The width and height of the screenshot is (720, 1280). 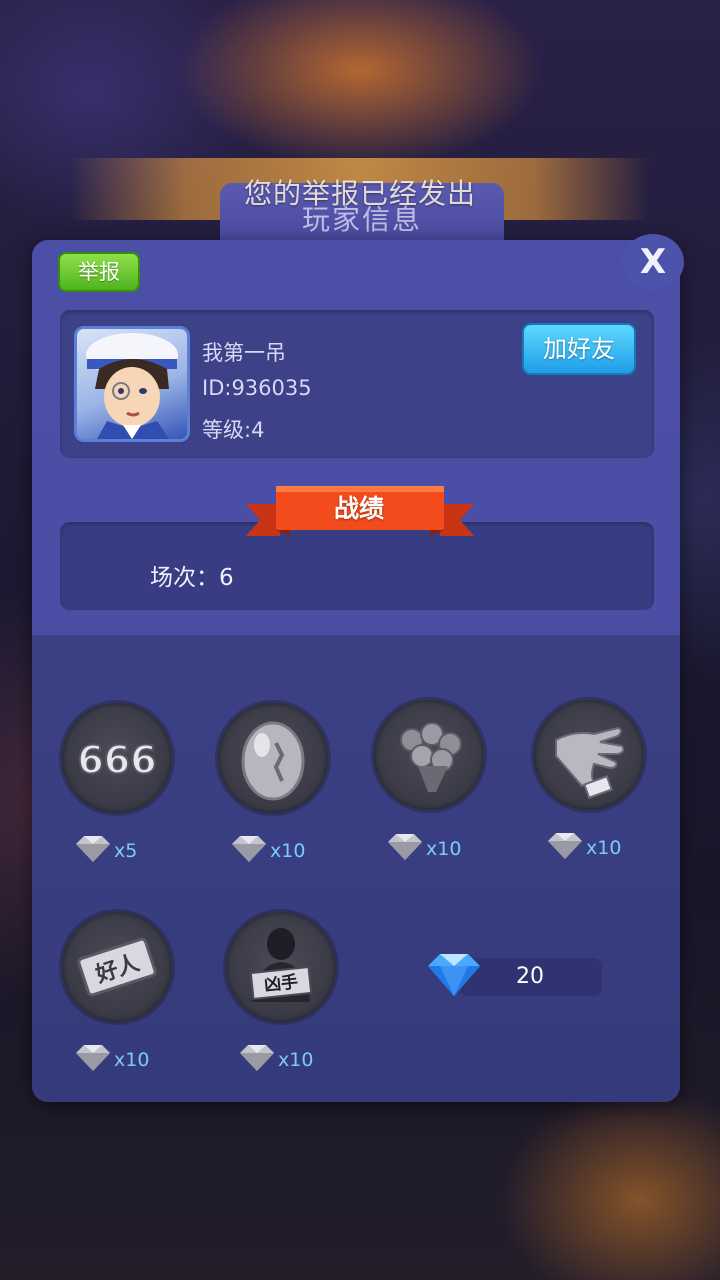 I want to click on gift-666-label: 666, so click(x=116, y=760).